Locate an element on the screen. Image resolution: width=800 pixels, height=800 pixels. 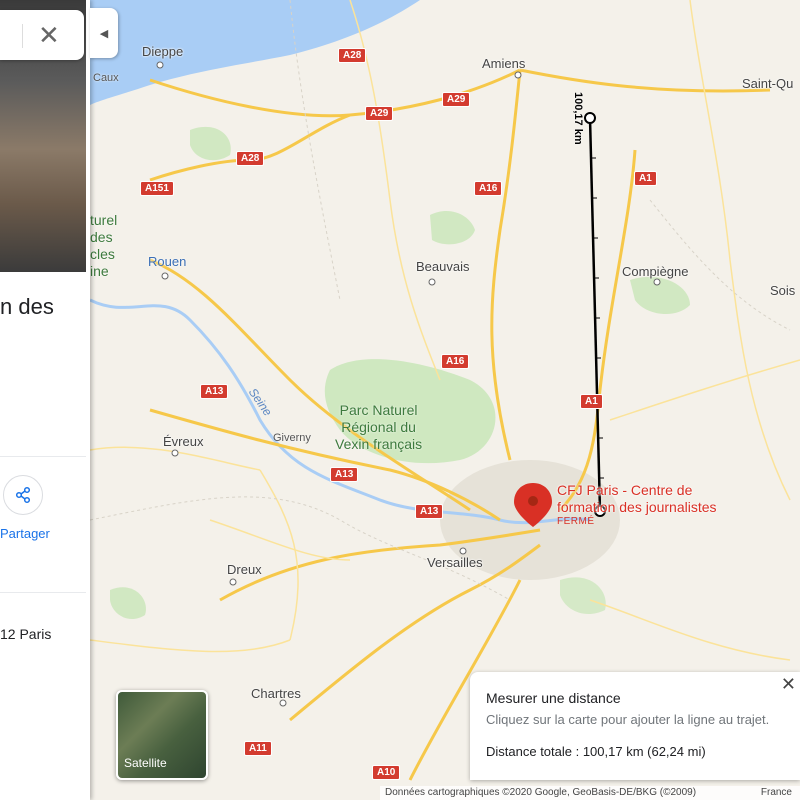
city-label-versailles: Versailles is located at coordinates (455, 562).